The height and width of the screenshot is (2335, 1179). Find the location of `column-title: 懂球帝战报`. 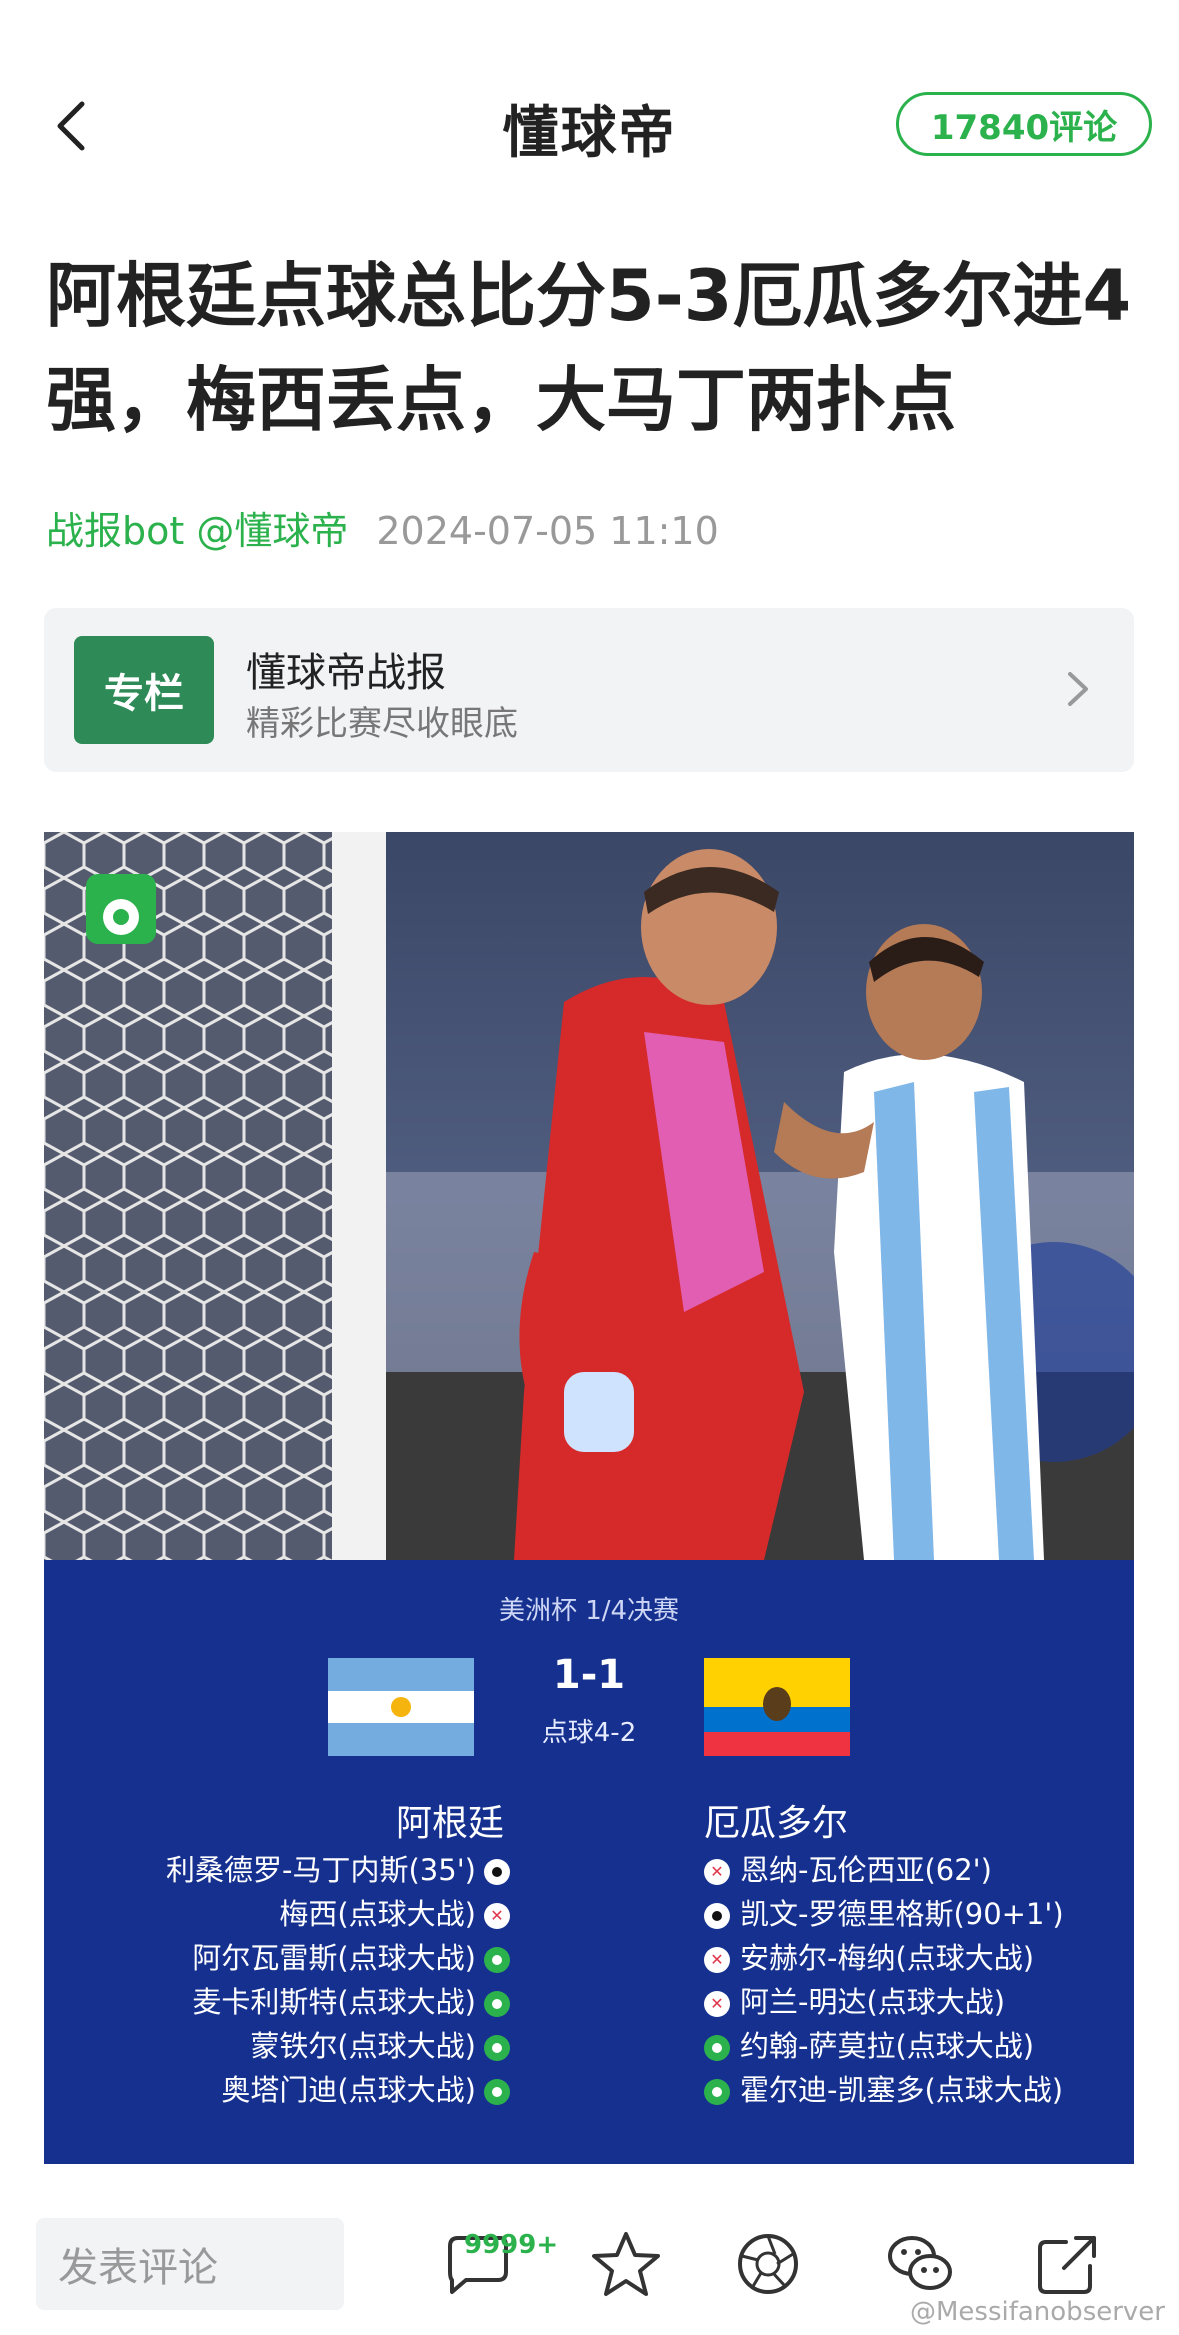

column-title: 懂球帝战报 is located at coordinates (346, 673).